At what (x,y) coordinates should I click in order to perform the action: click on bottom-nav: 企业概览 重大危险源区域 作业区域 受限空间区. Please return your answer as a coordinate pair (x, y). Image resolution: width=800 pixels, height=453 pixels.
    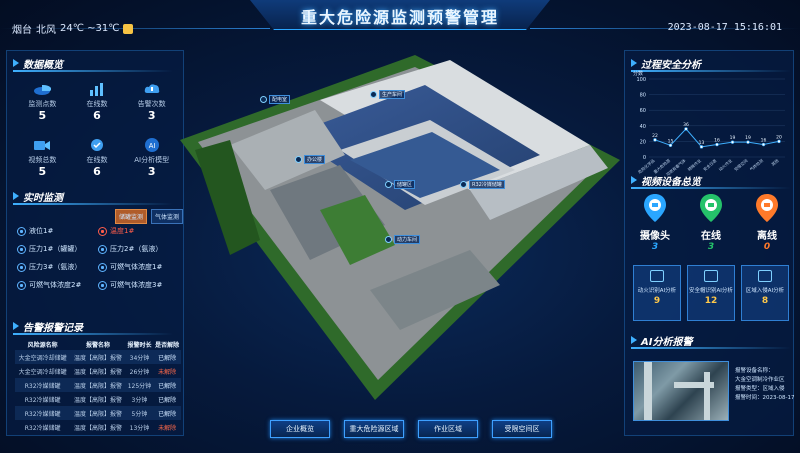
    Looking at the image, I should click on (411, 429).